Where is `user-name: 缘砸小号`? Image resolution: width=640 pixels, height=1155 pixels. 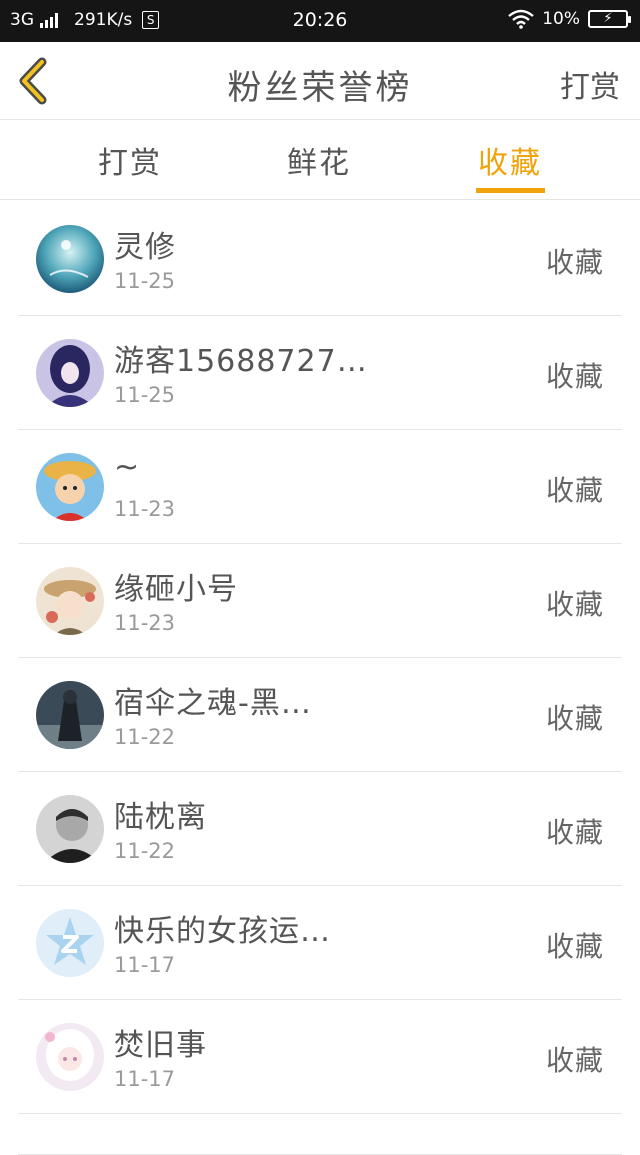
user-name: 缘砸小号 is located at coordinates (176, 589).